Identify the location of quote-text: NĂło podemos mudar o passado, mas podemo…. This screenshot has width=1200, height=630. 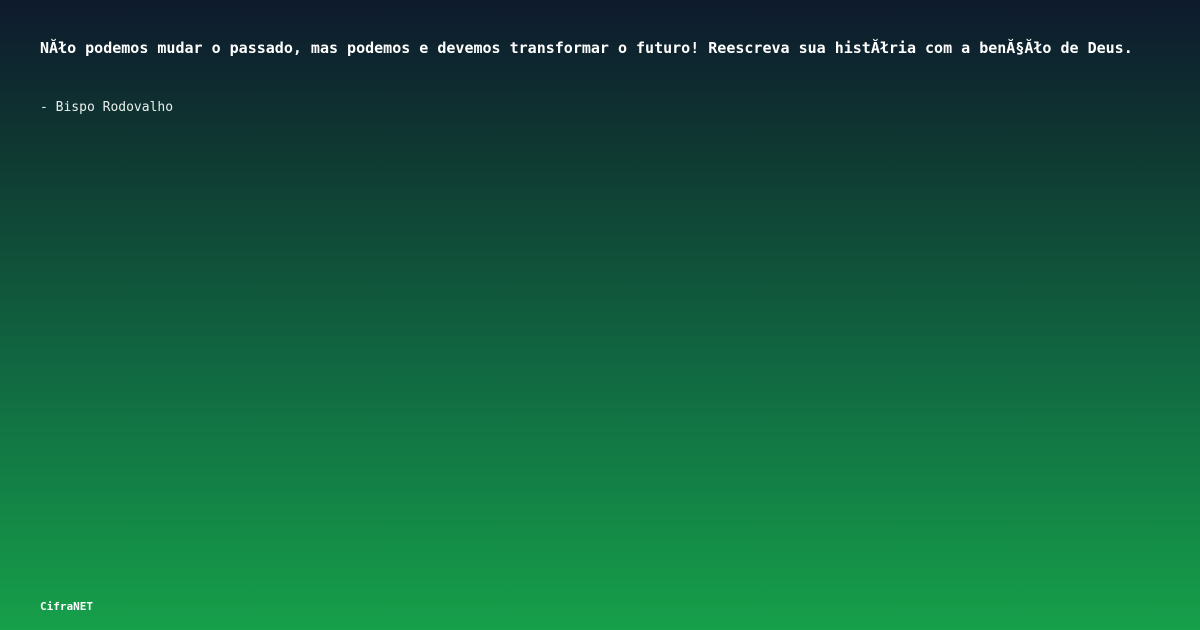
(586, 48).